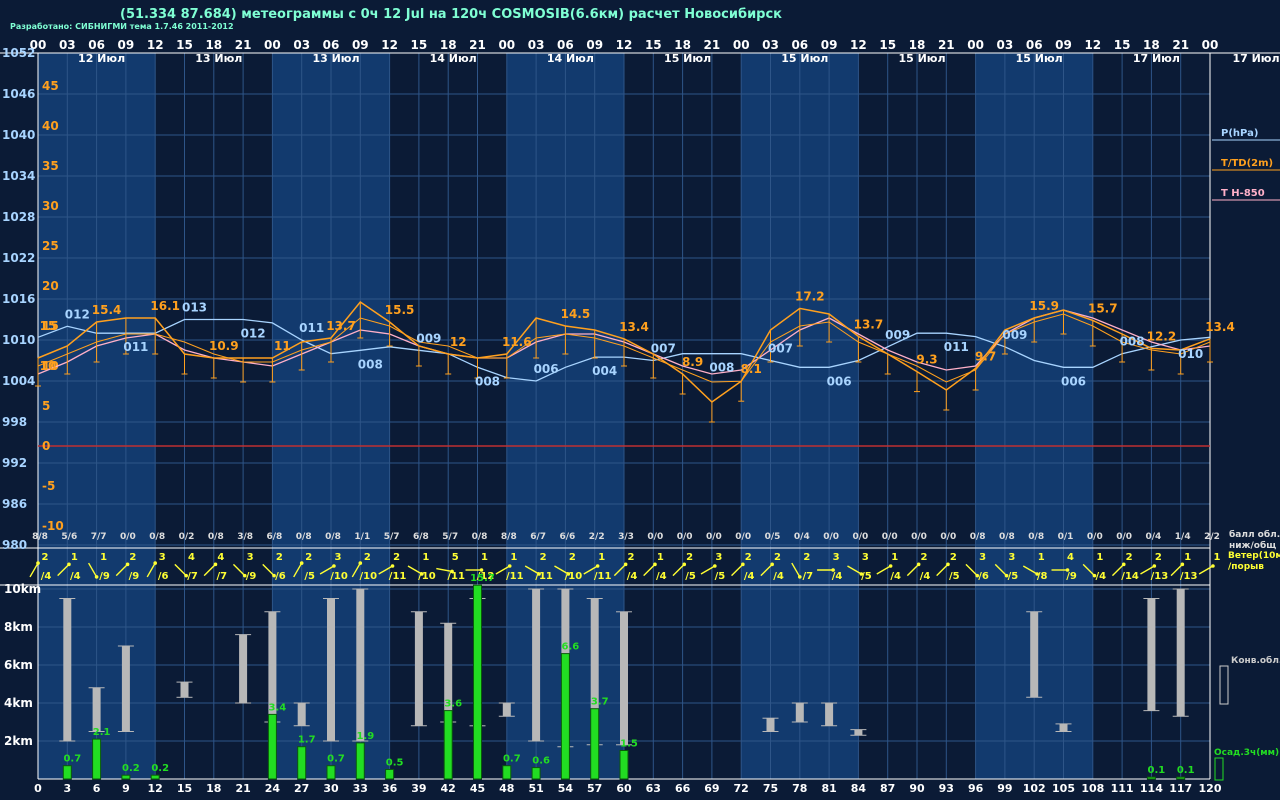 This screenshot has height=800, width=1280. Describe the element at coordinates (390, 788) in the screenshot. I see `lead-hour-label: 36` at that location.